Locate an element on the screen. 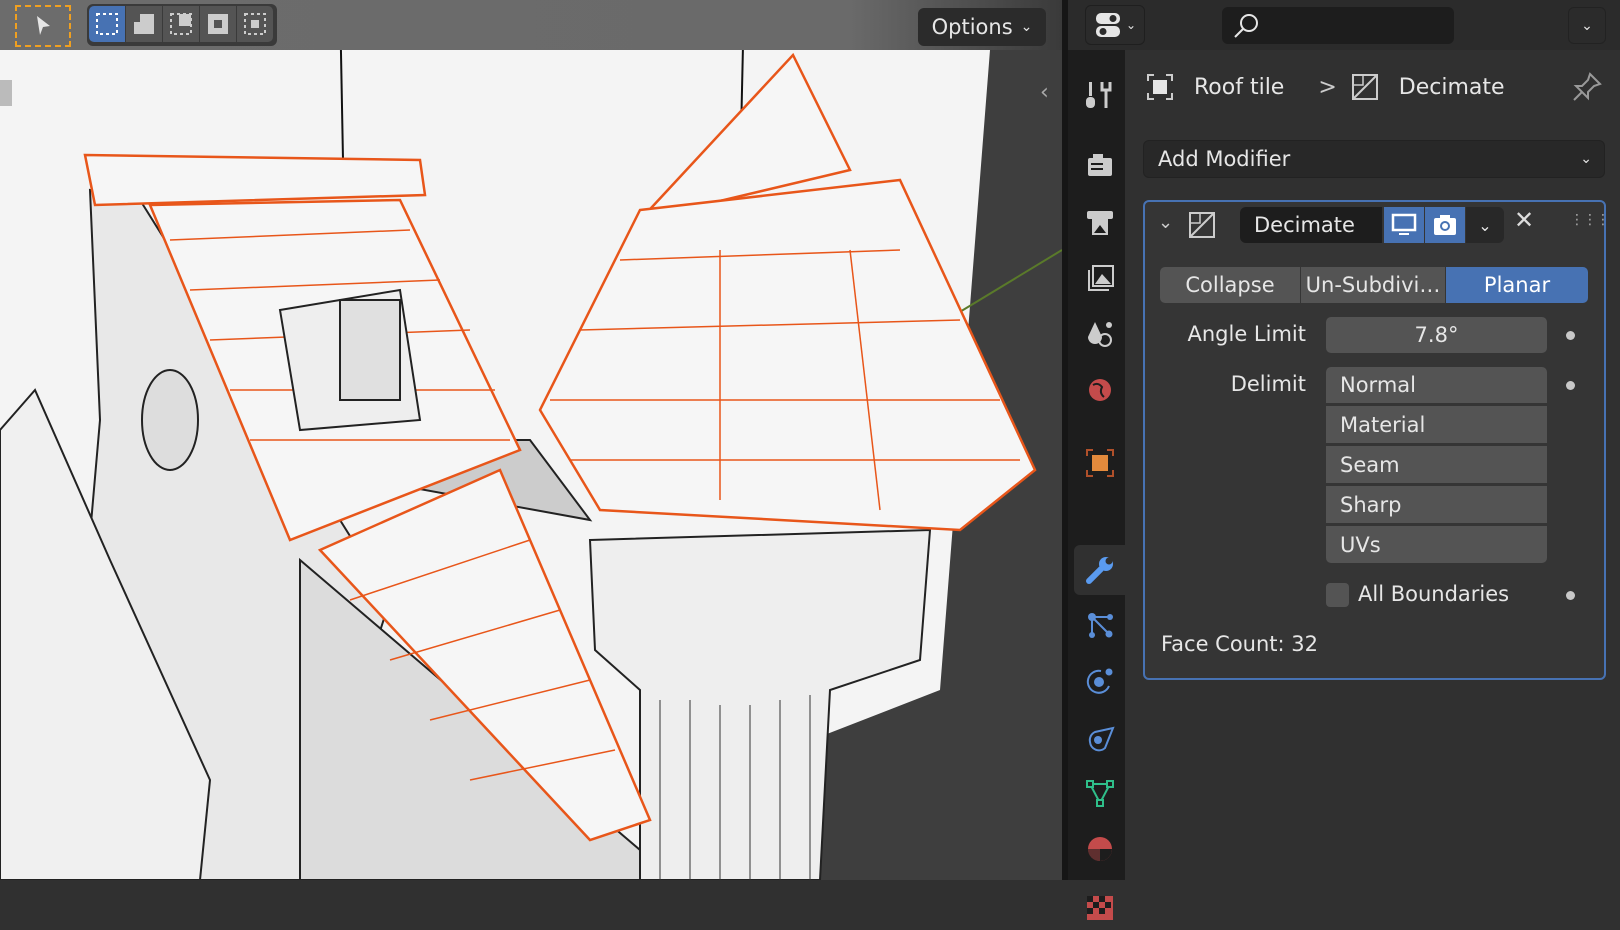 The width and height of the screenshot is (1620, 930). collapse-chevron-icon: ⌄ is located at coordinates (1165, 222).